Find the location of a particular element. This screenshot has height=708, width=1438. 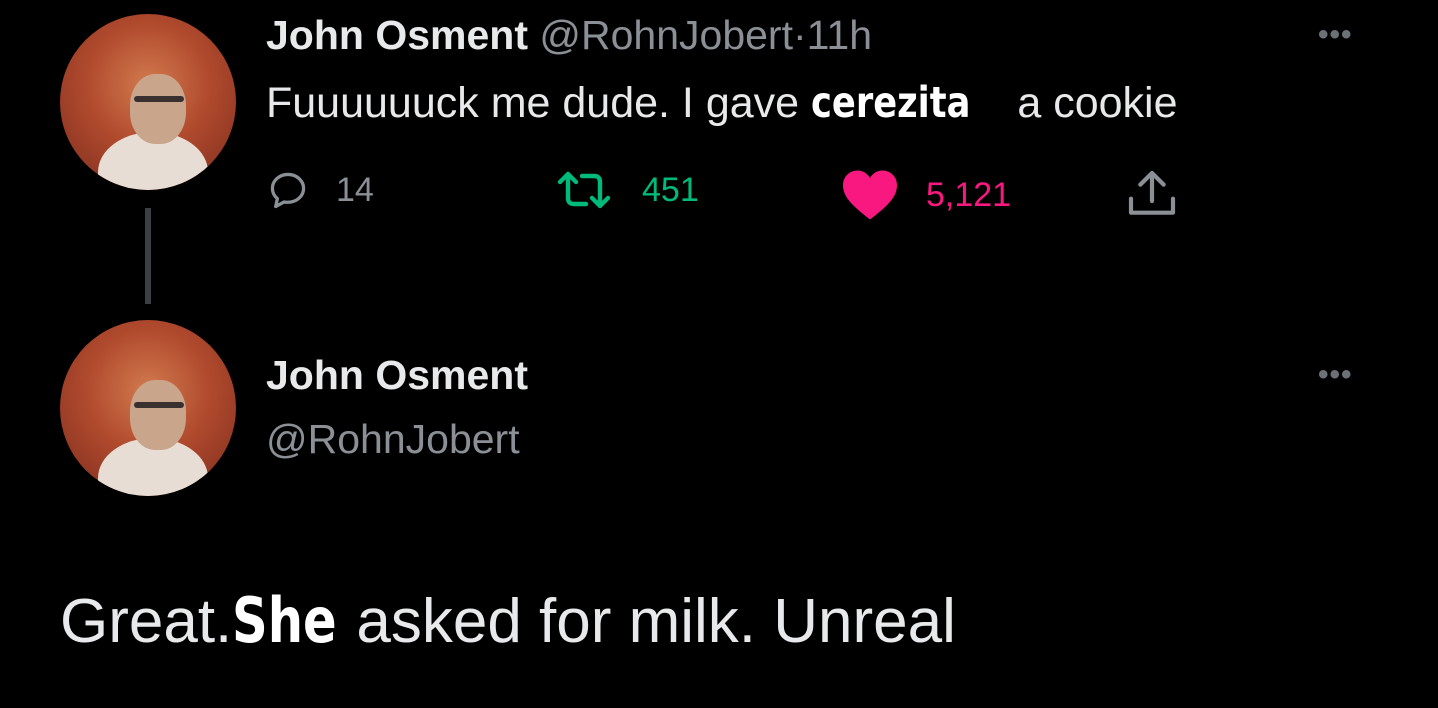

tweet-text-after: a cookie is located at coordinates (1091, 103).